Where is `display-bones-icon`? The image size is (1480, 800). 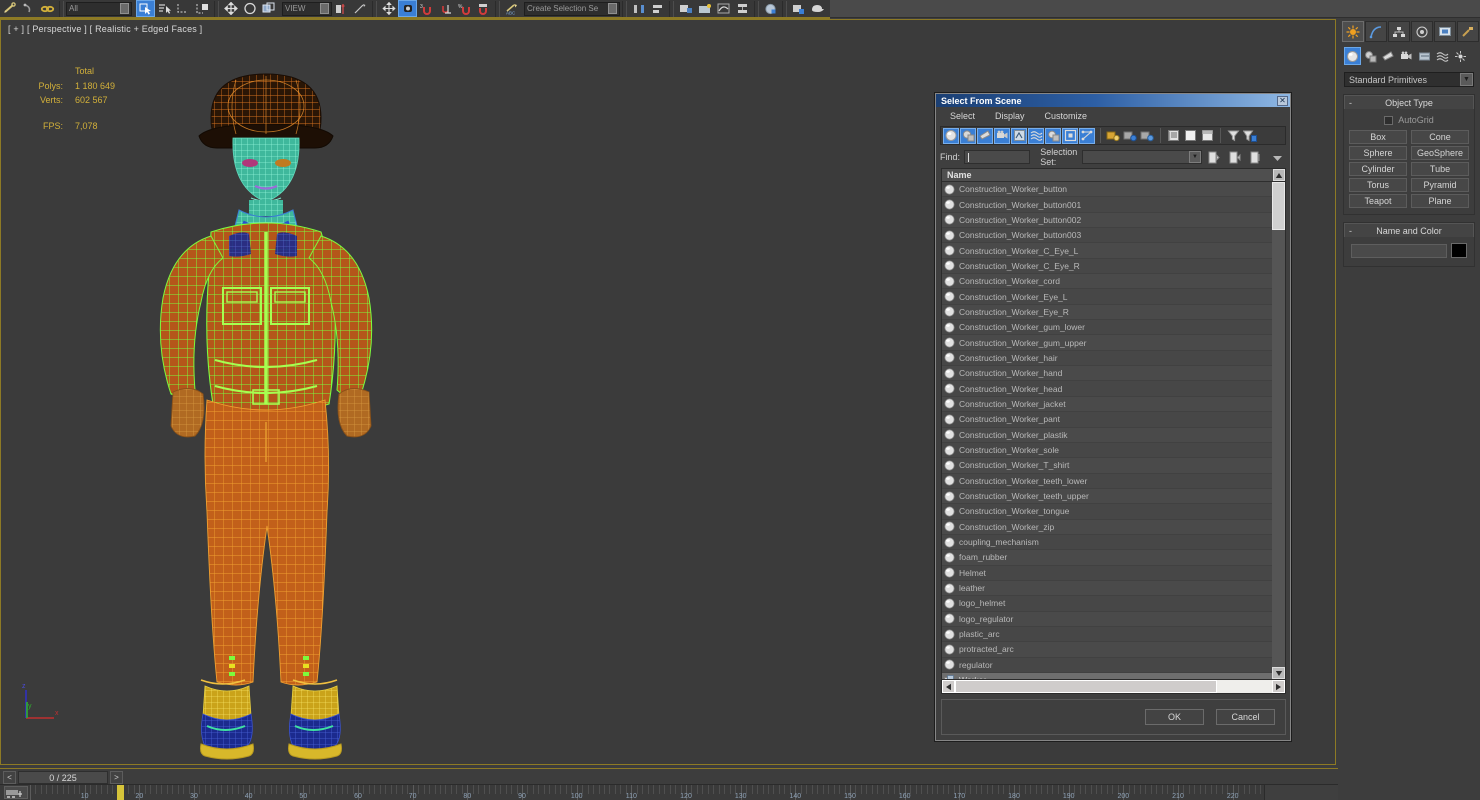 display-bones-icon is located at coordinates (1087, 135).